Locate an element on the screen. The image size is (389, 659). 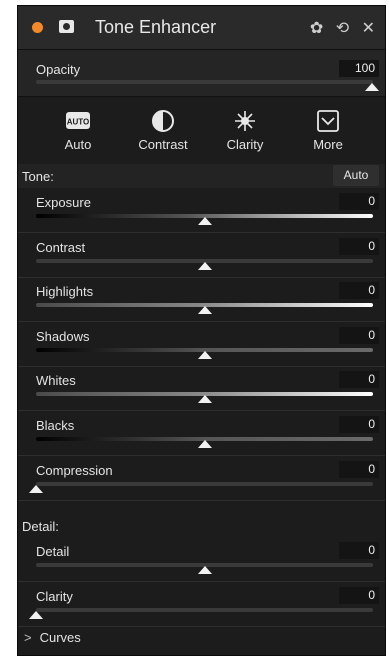
compression-value: 0 is located at coordinates (359, 469).